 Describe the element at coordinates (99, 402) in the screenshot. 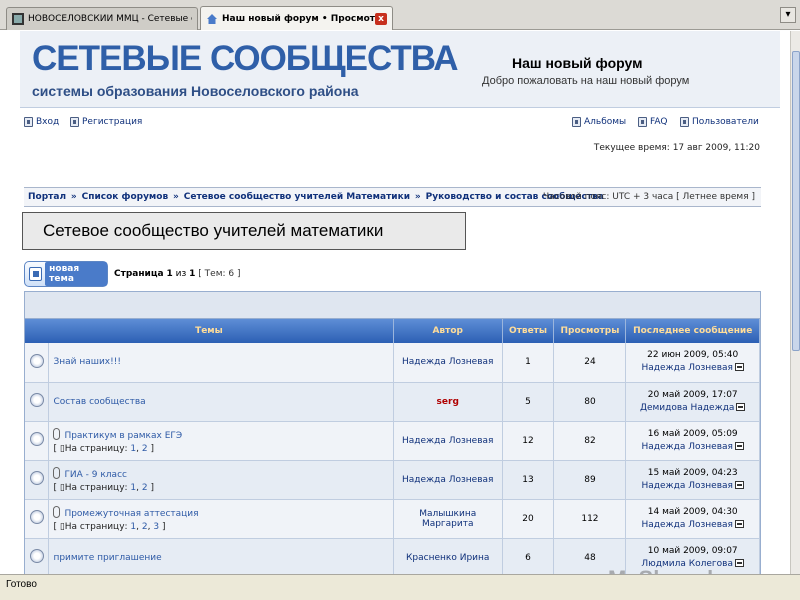

I see `topic-title-link: Состав сообщества` at that location.